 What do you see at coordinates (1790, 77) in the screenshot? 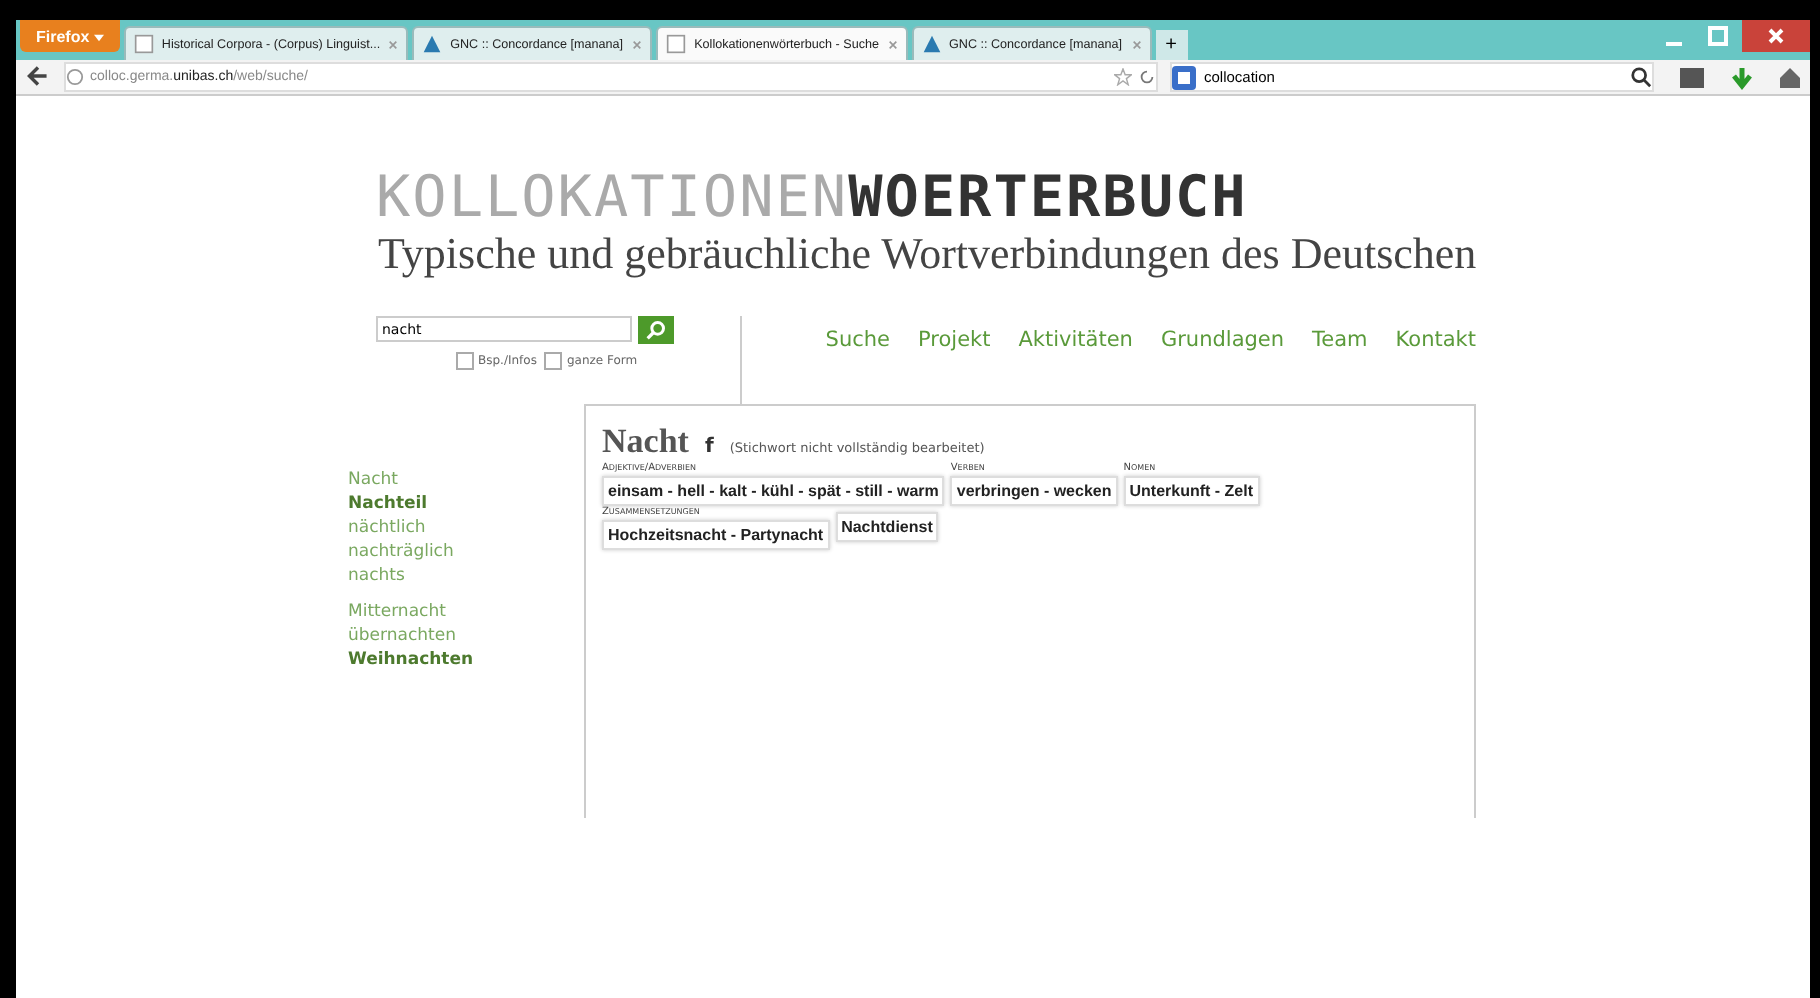
I see `home-icon` at bounding box center [1790, 77].